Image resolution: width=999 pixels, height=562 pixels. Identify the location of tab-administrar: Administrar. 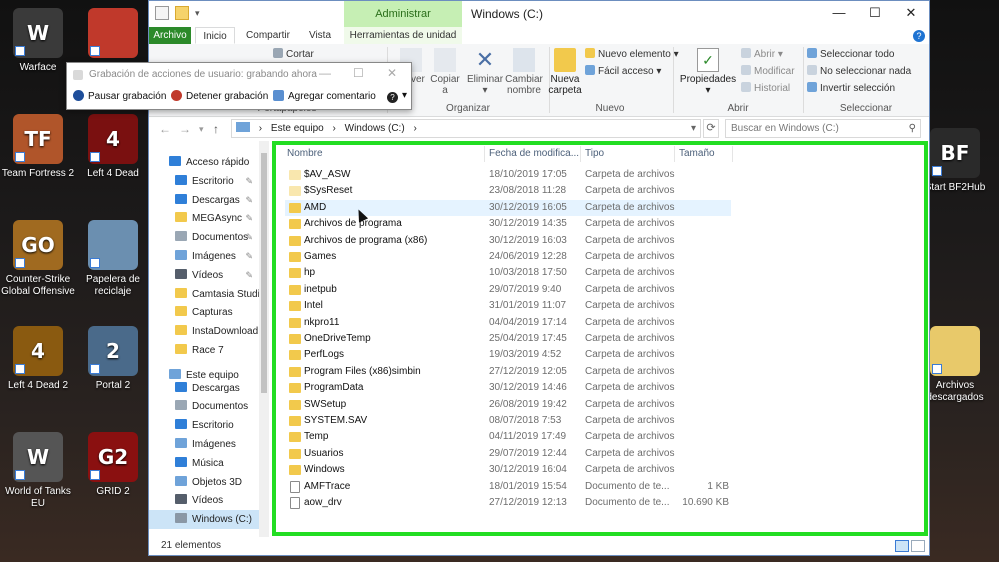
(403, 14).